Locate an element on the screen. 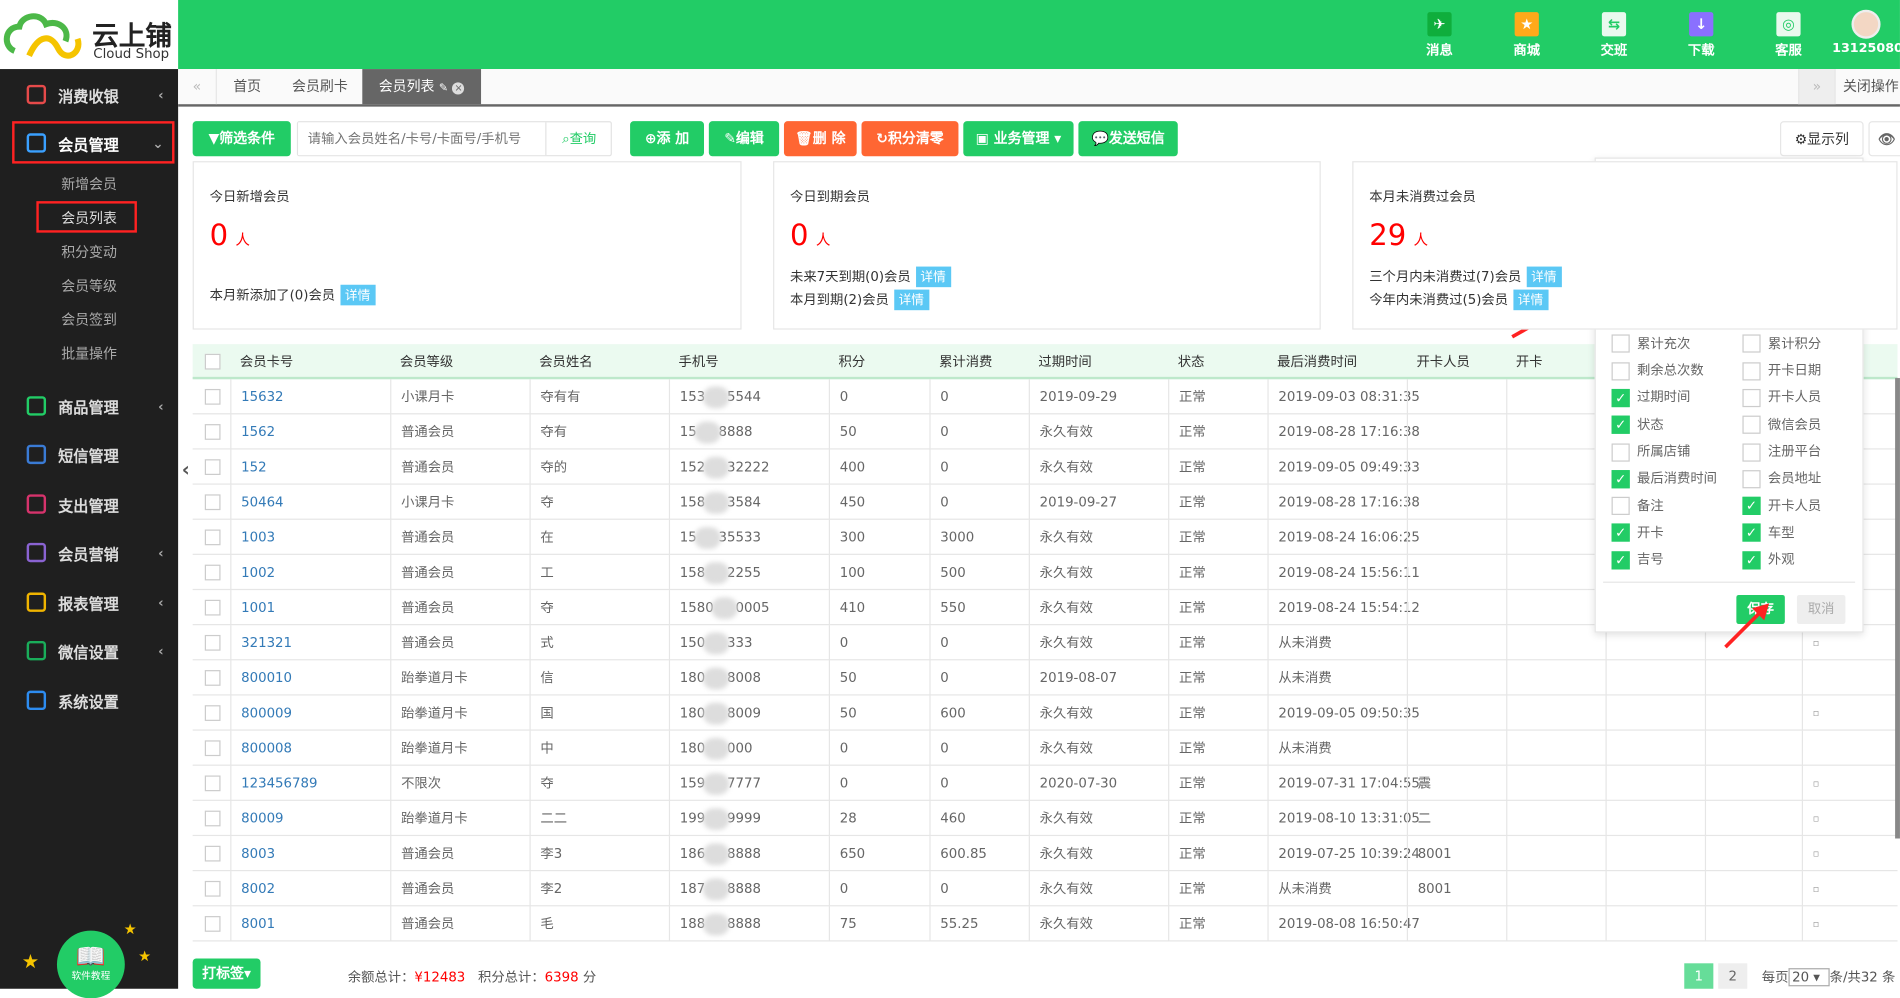 The width and height of the screenshot is (1900, 998). member-card-link: 80009 is located at coordinates (257, 818).